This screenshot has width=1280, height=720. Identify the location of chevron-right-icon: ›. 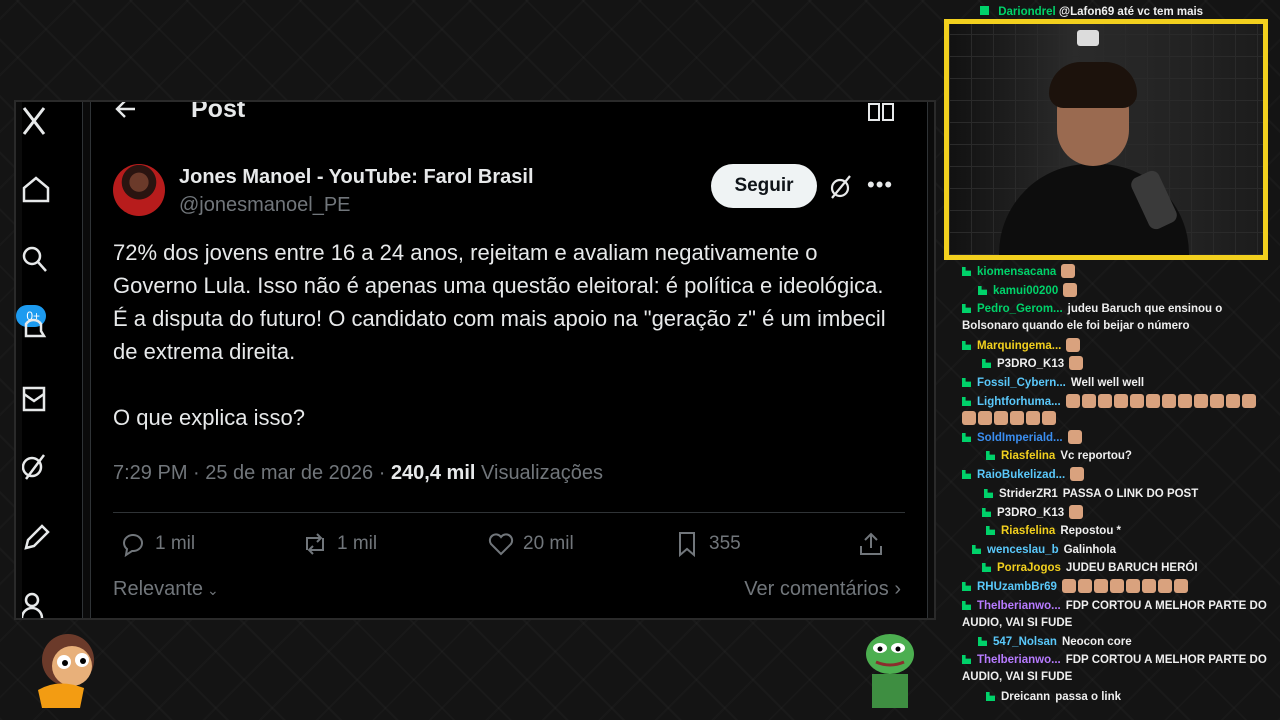
(894, 589).